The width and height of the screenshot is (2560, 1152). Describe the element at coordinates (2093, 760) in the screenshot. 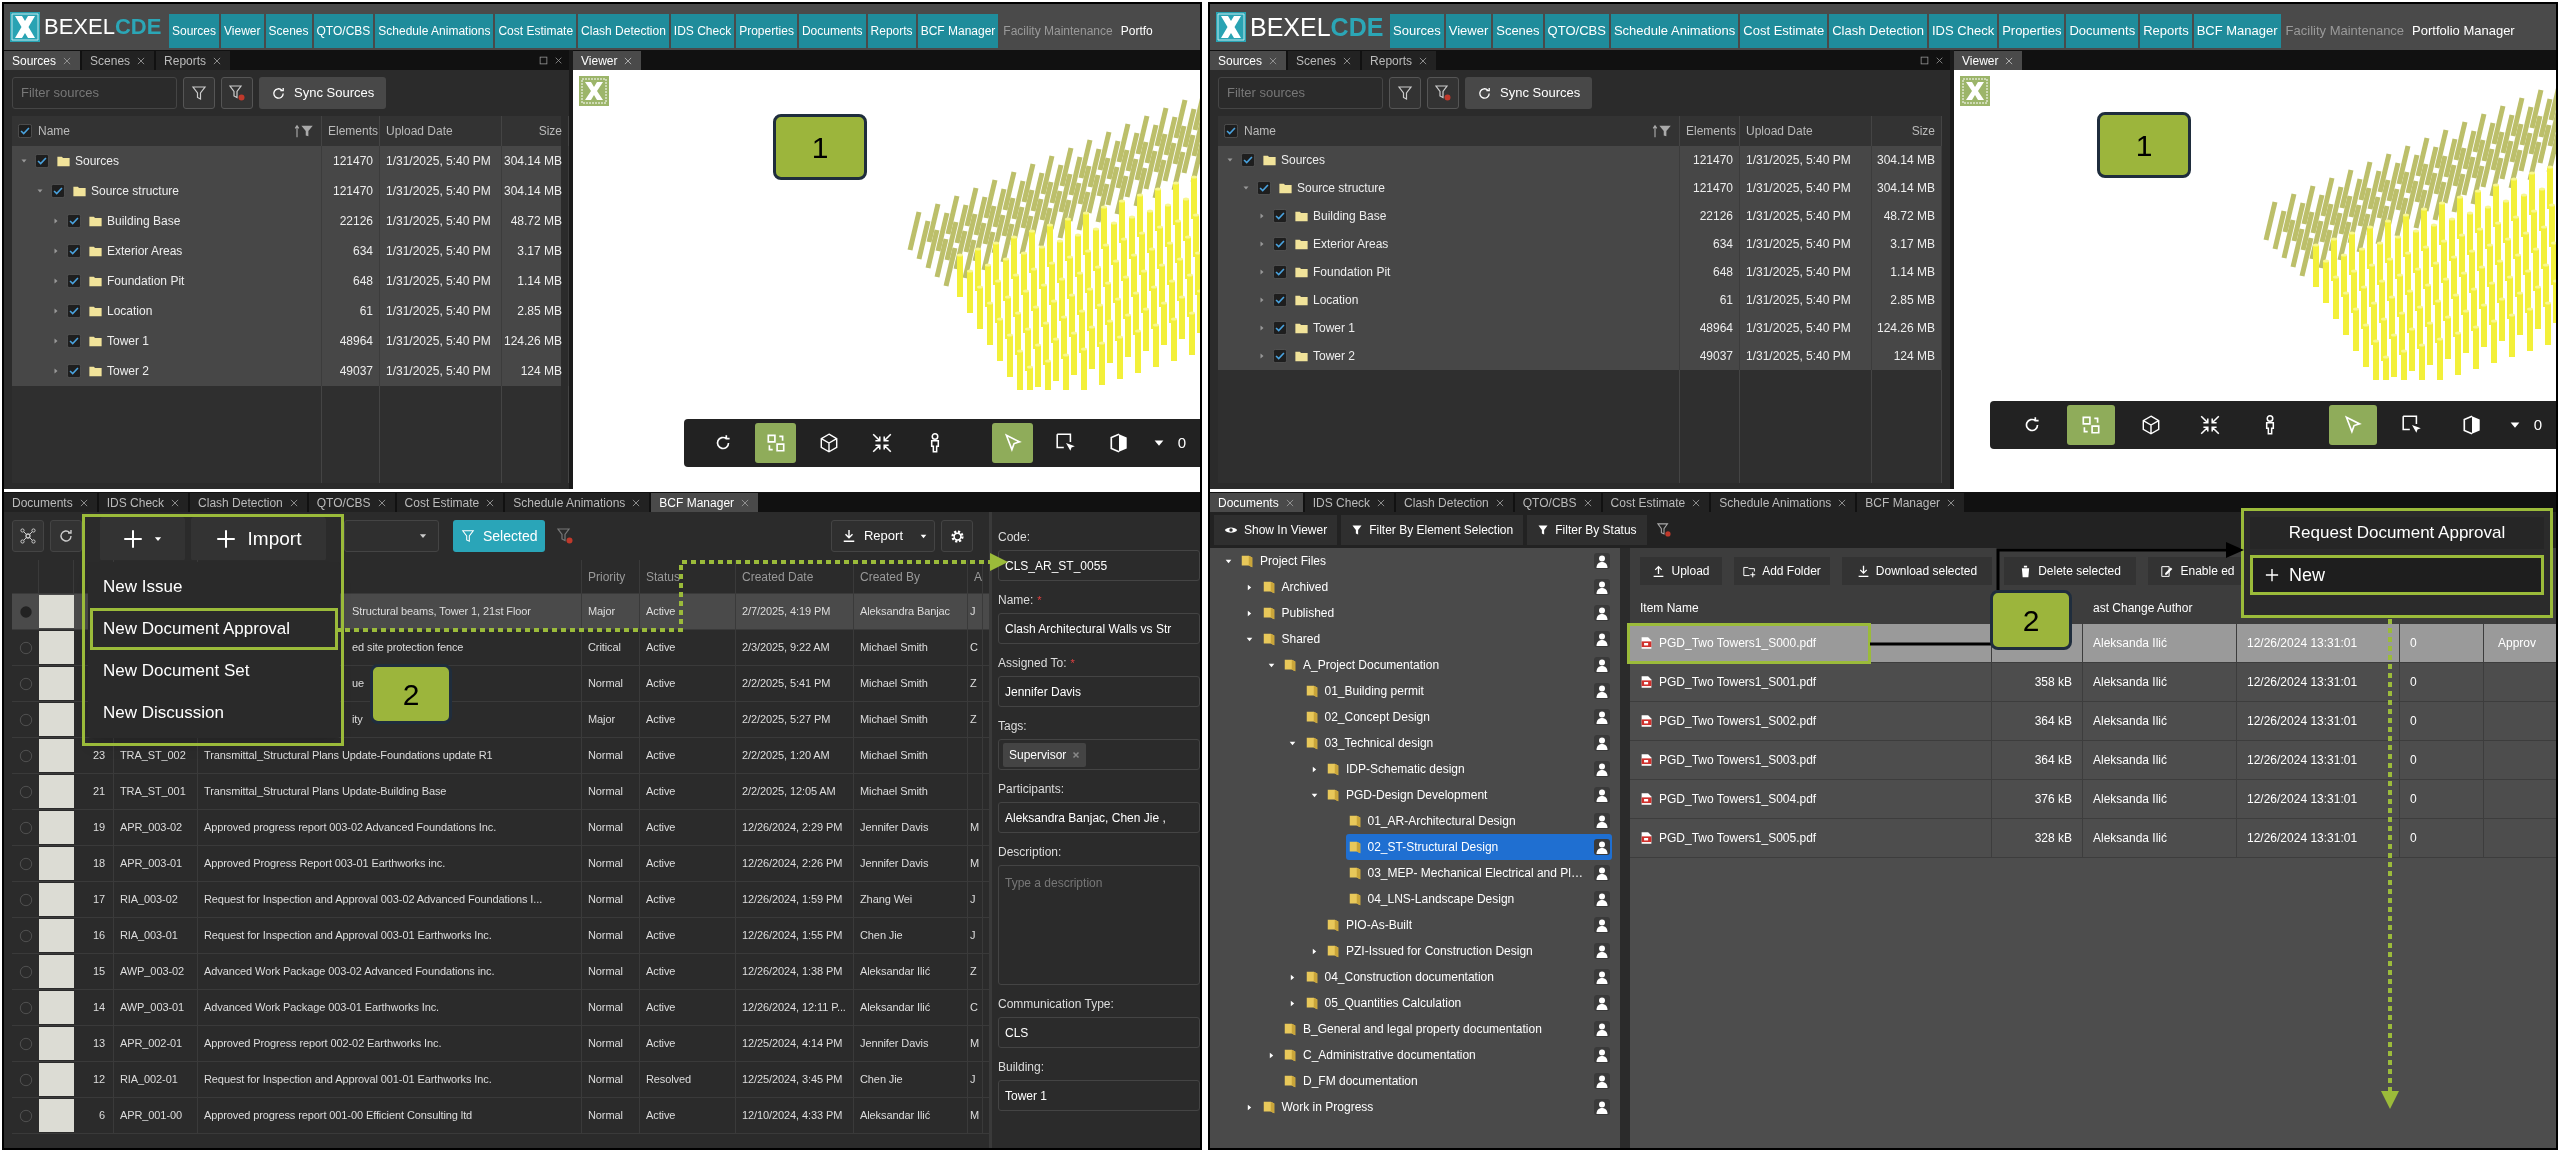

I see `file-row: PGD_Two Towers1_S003.pdf 364 kB Aleksanda Ilić 12/26/2024 13:31:01 0` at that location.